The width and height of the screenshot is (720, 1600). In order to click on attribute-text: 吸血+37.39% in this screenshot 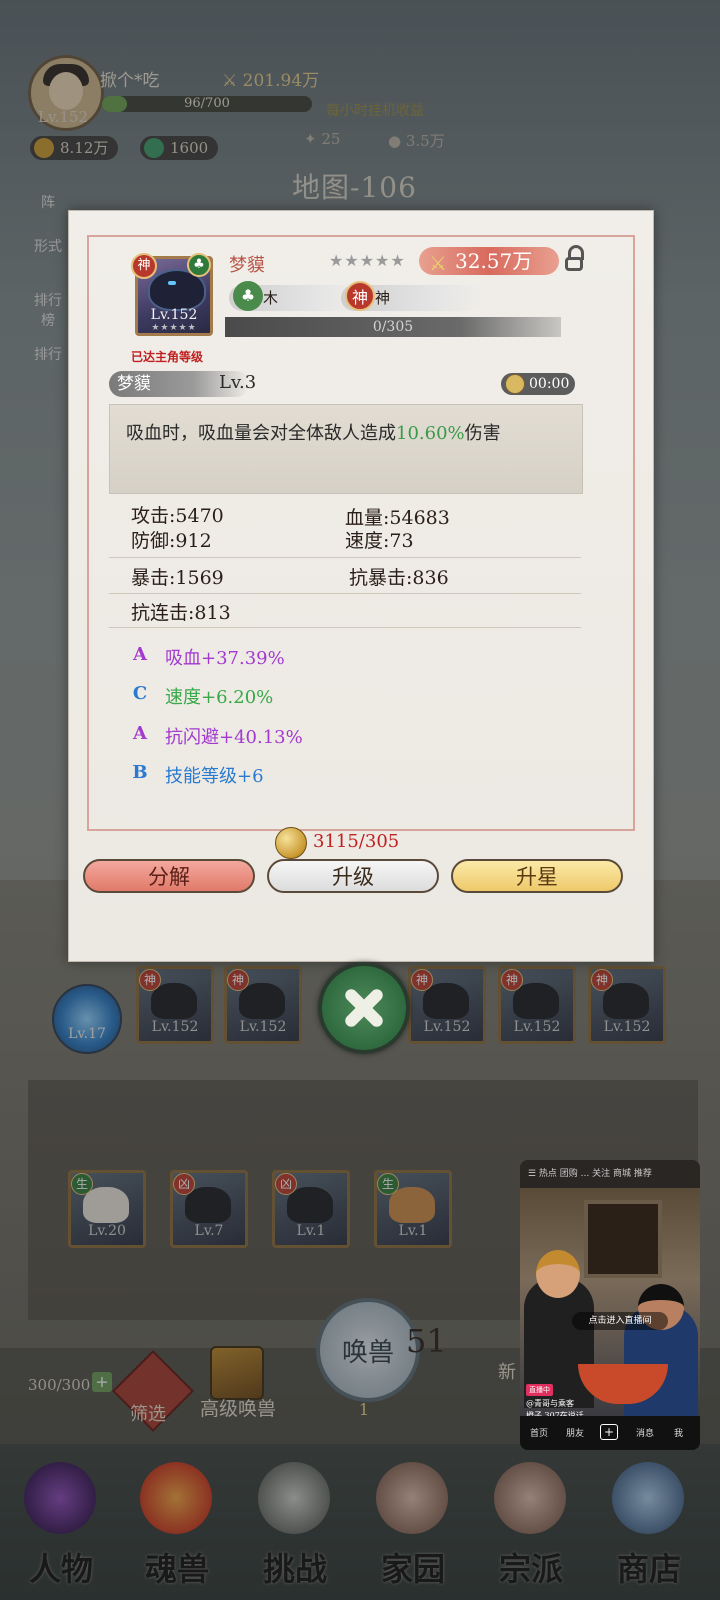, I will do `click(225, 658)`.